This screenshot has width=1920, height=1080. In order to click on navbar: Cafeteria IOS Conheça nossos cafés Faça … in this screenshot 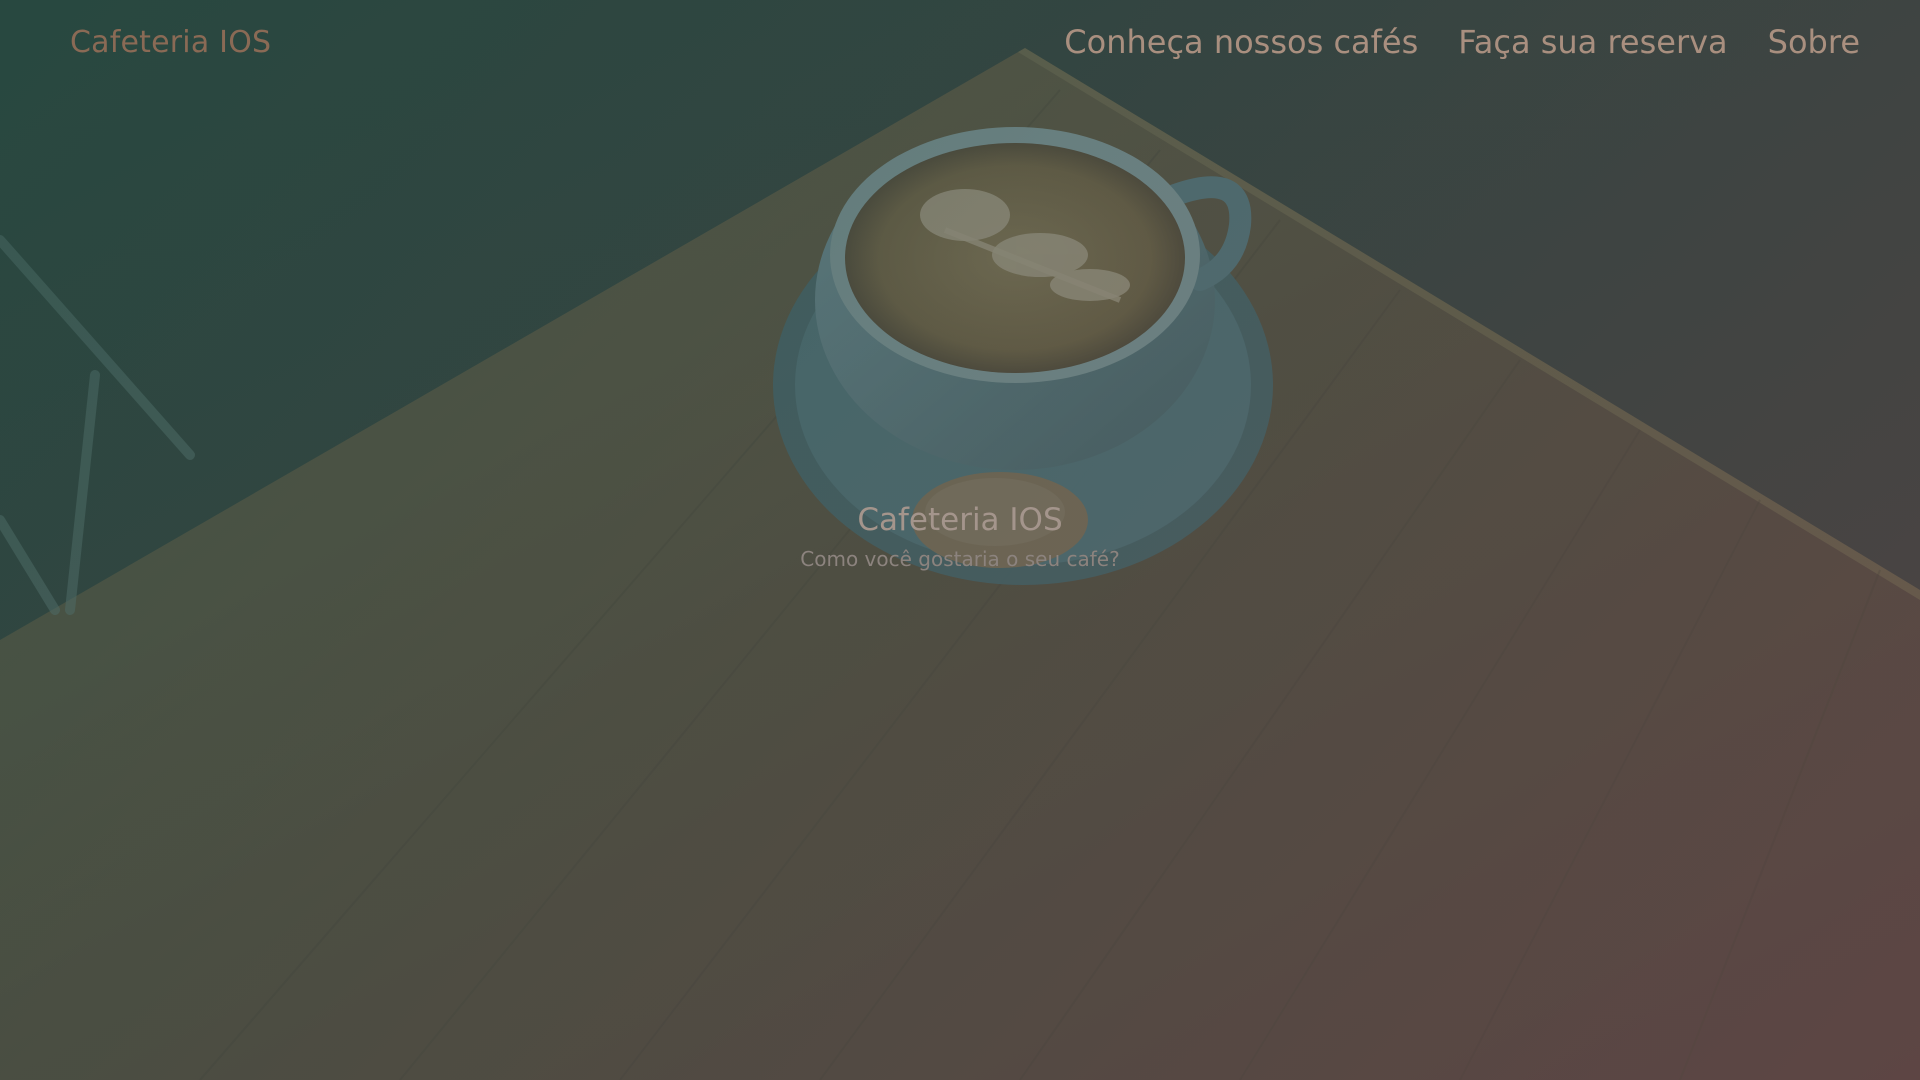, I will do `click(960, 42)`.